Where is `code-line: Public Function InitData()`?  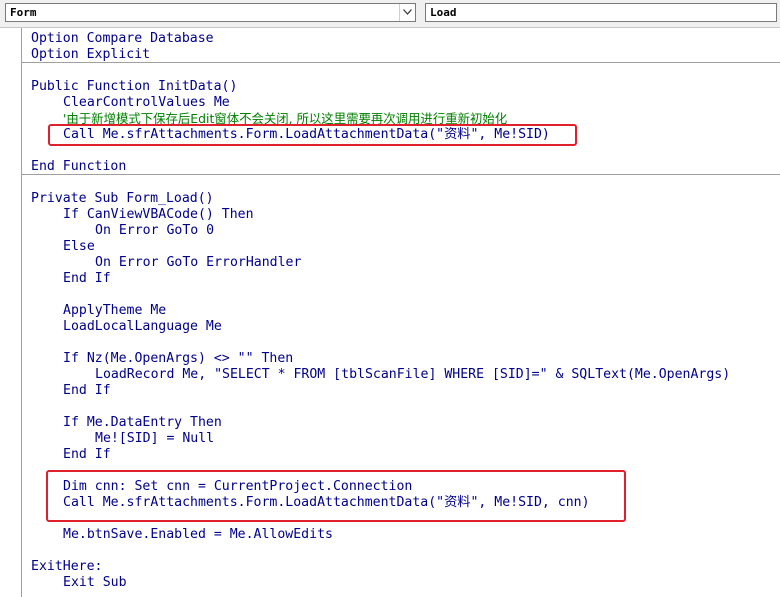
code-line: Public Function InitData() is located at coordinates (134, 87).